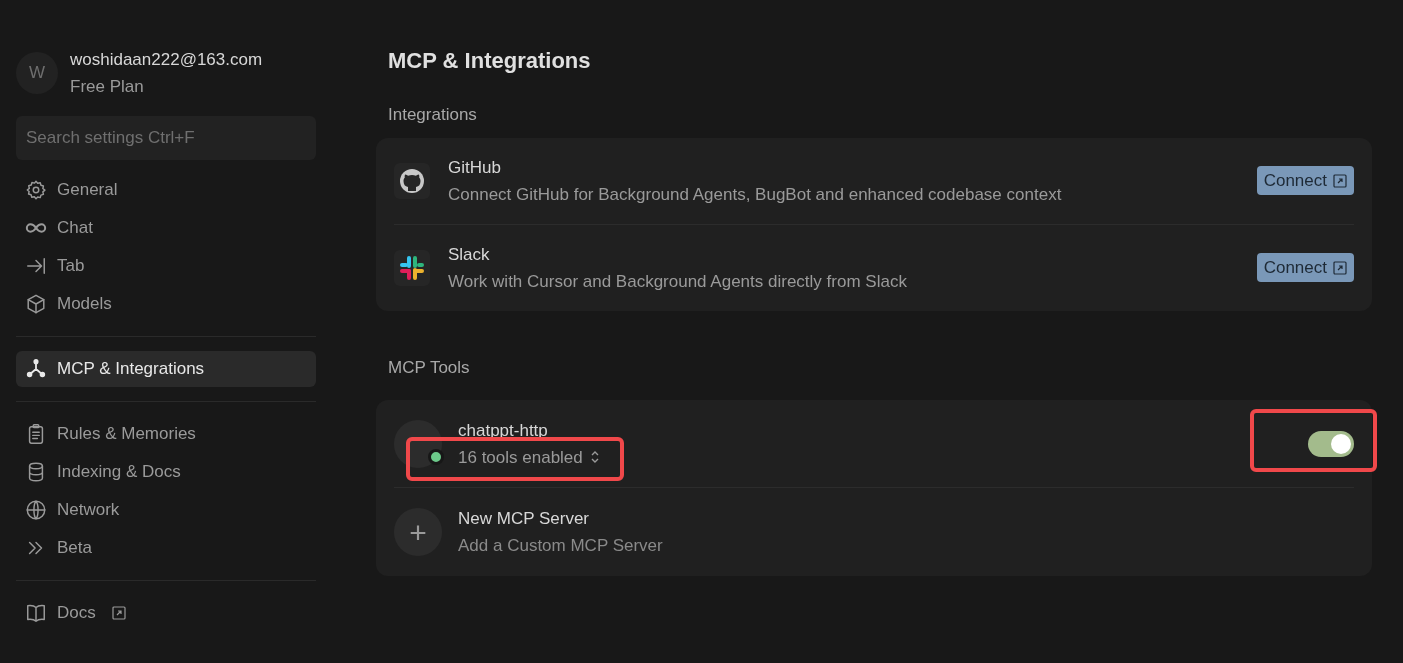  Describe the element at coordinates (418, 532) in the screenshot. I see `plus-icon: +` at that location.